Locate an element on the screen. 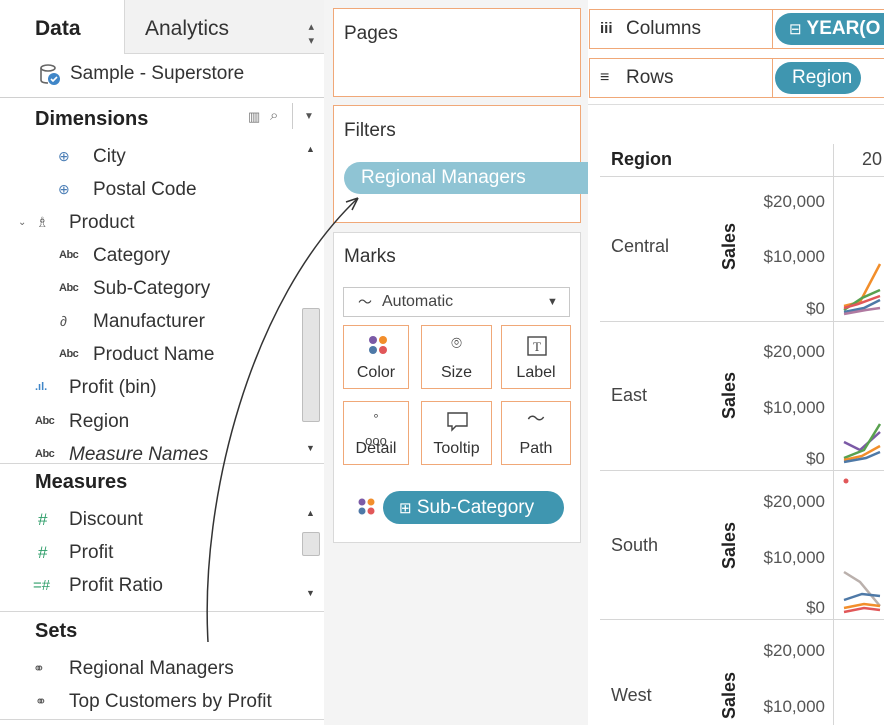 This screenshot has width=884, height=725. path-button: 〜 Path is located at coordinates (536, 433).